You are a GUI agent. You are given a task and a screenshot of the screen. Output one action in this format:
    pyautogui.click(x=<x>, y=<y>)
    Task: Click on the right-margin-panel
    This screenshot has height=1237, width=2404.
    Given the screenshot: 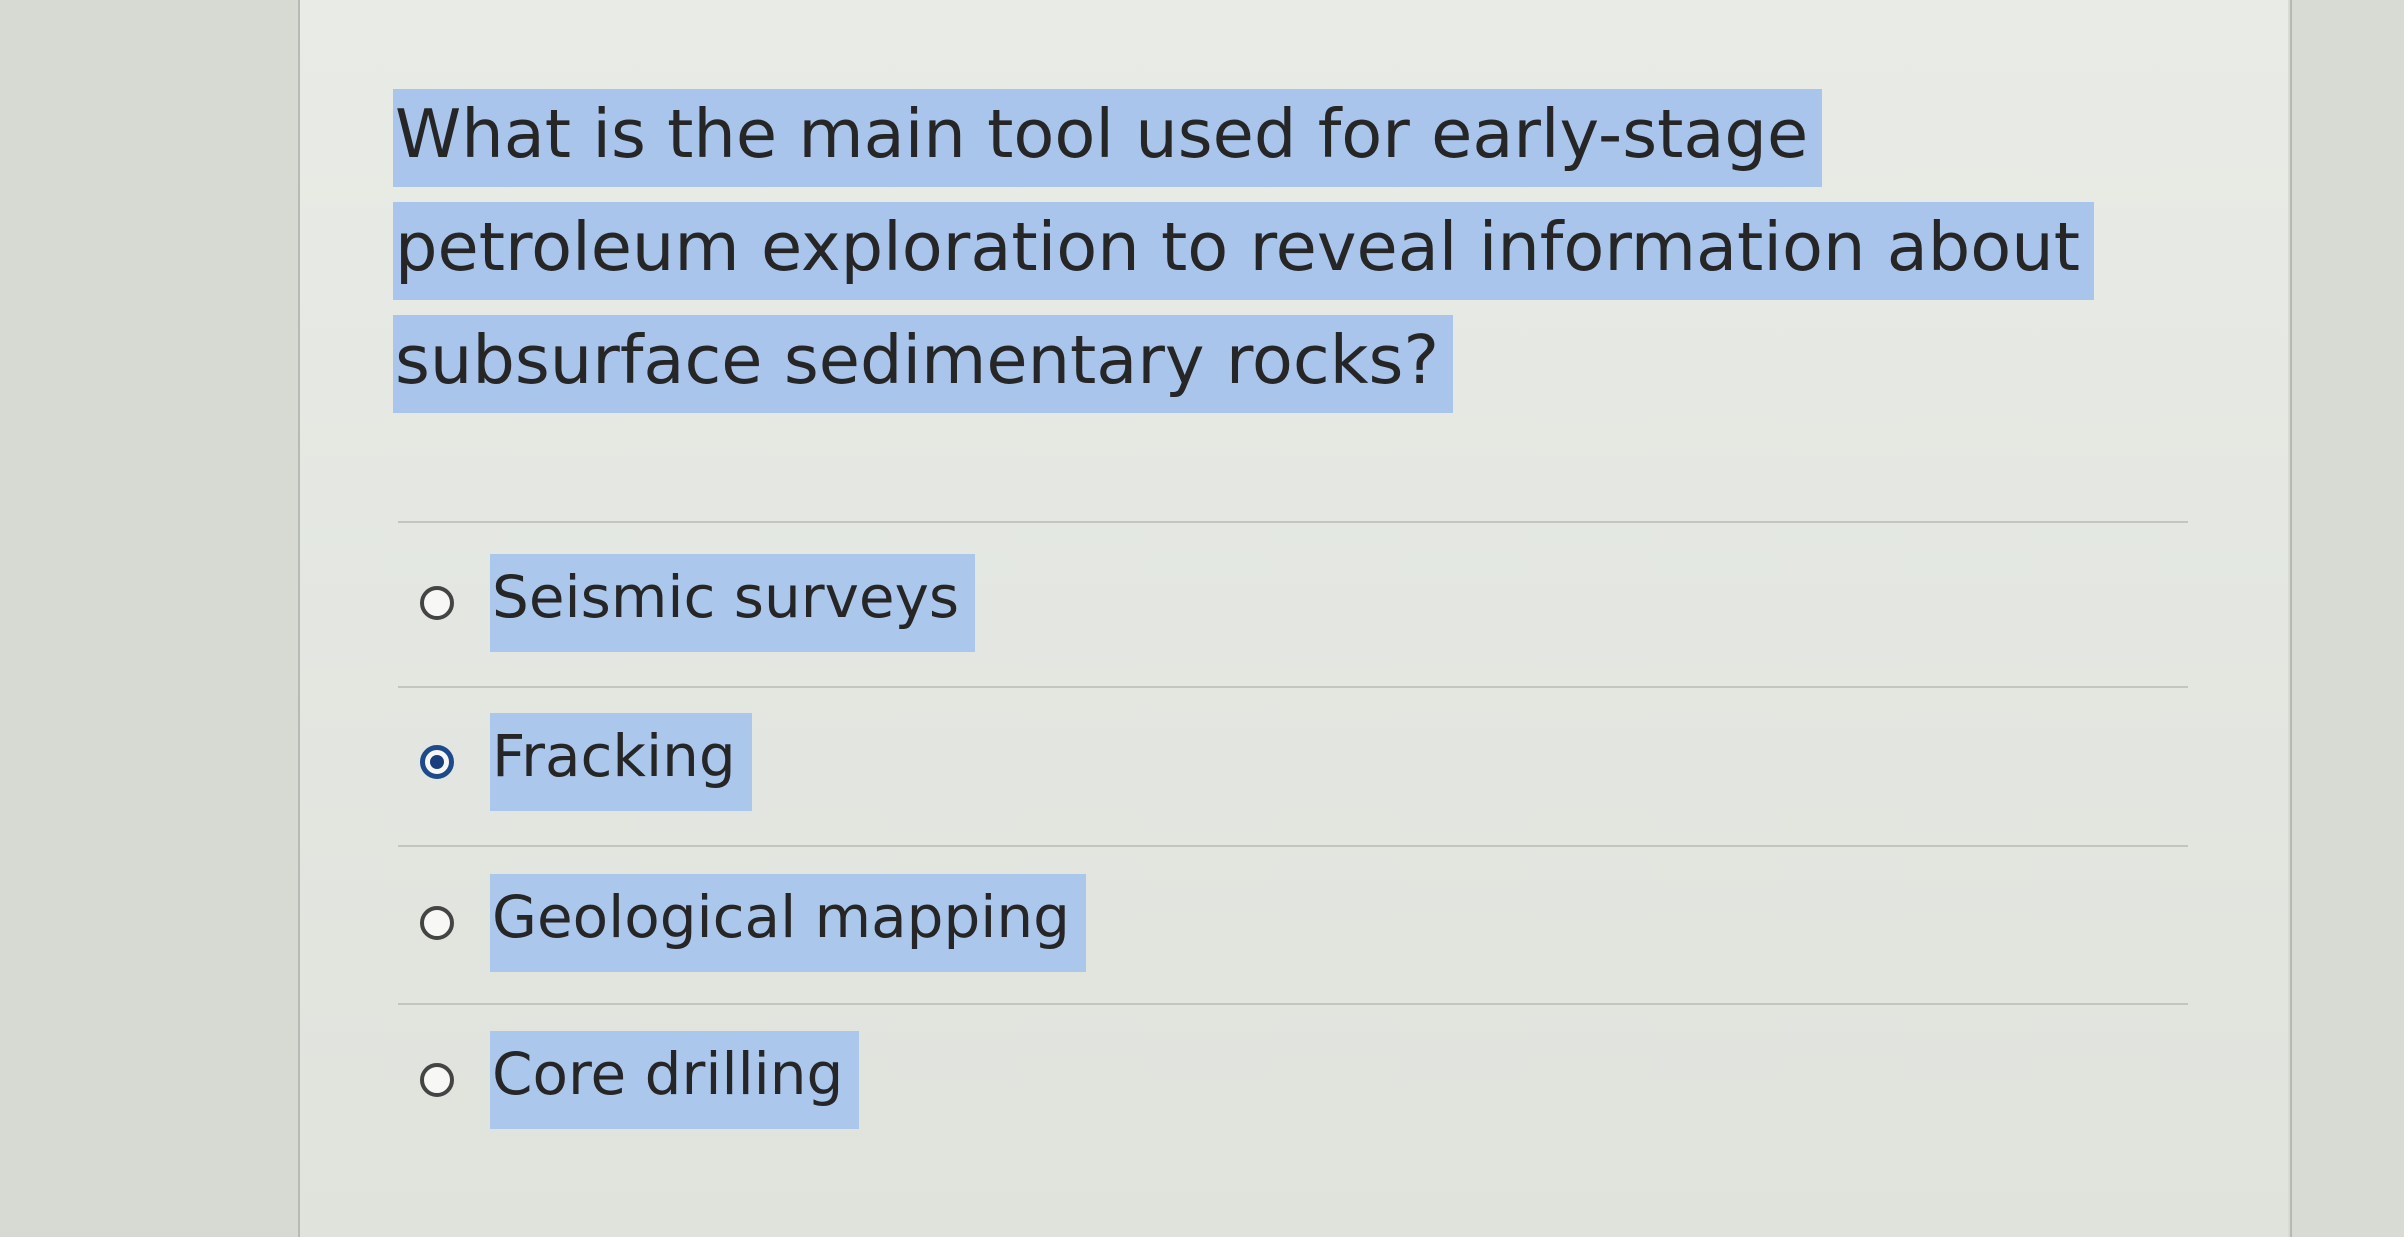 What is the action you would take?
    pyautogui.click(x=2347, y=618)
    